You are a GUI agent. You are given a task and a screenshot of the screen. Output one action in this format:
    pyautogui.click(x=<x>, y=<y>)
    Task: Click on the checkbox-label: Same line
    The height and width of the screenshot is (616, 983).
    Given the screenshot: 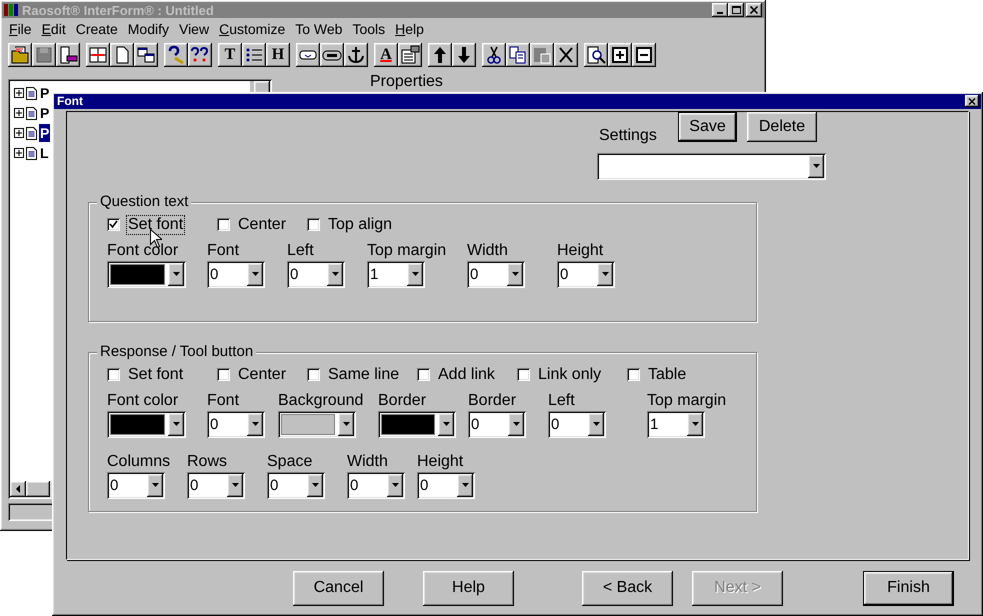 What is the action you would take?
    pyautogui.click(x=363, y=375)
    